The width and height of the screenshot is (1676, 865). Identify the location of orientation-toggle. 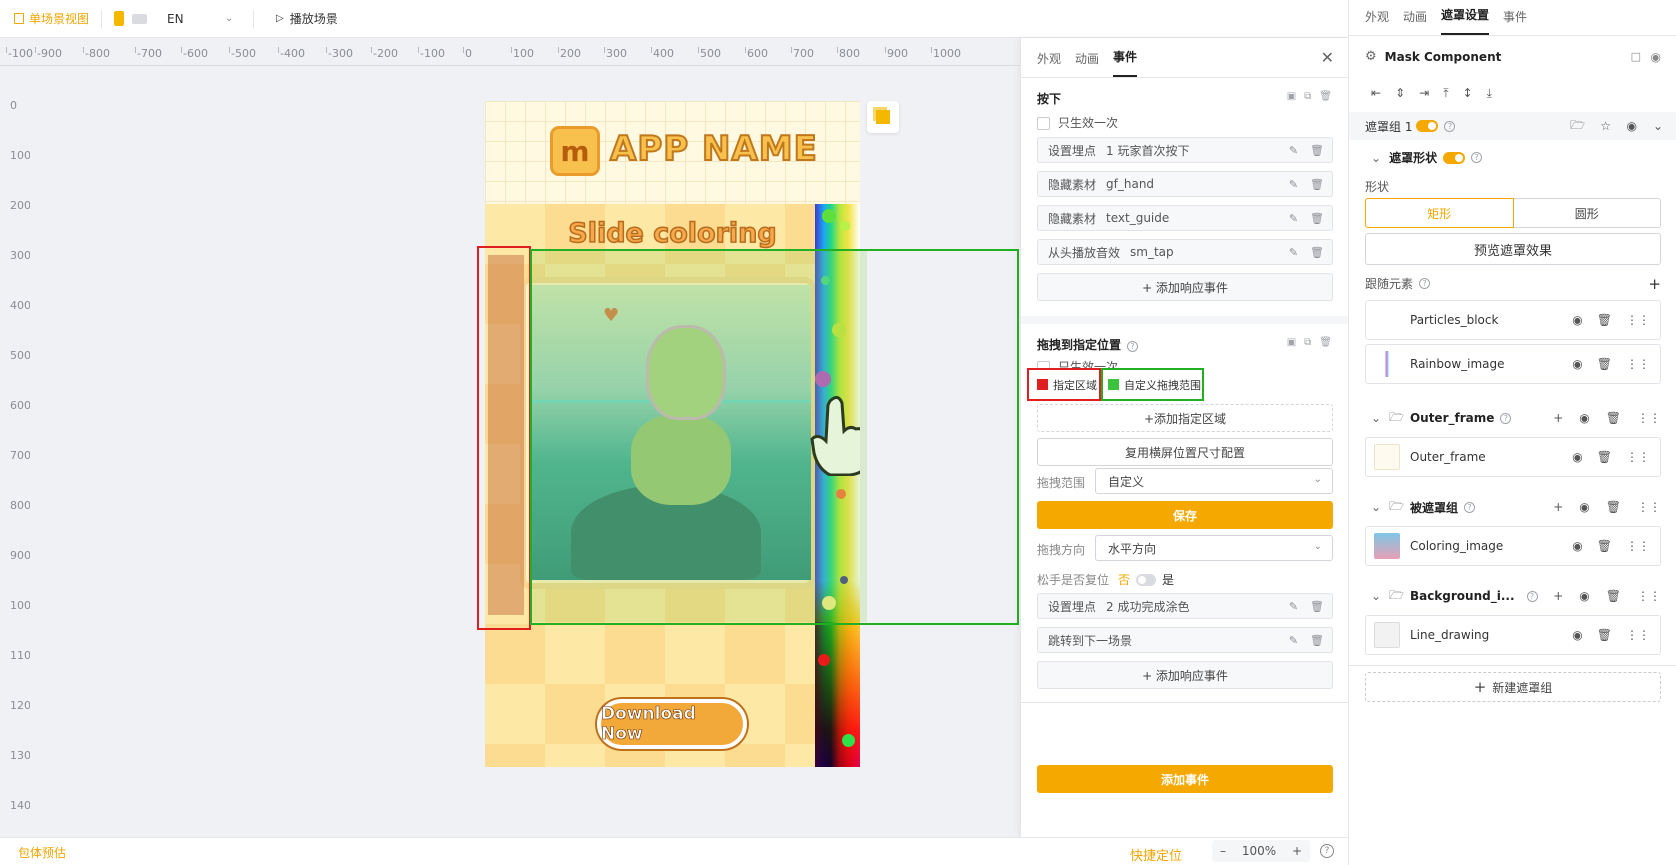
(131, 18).